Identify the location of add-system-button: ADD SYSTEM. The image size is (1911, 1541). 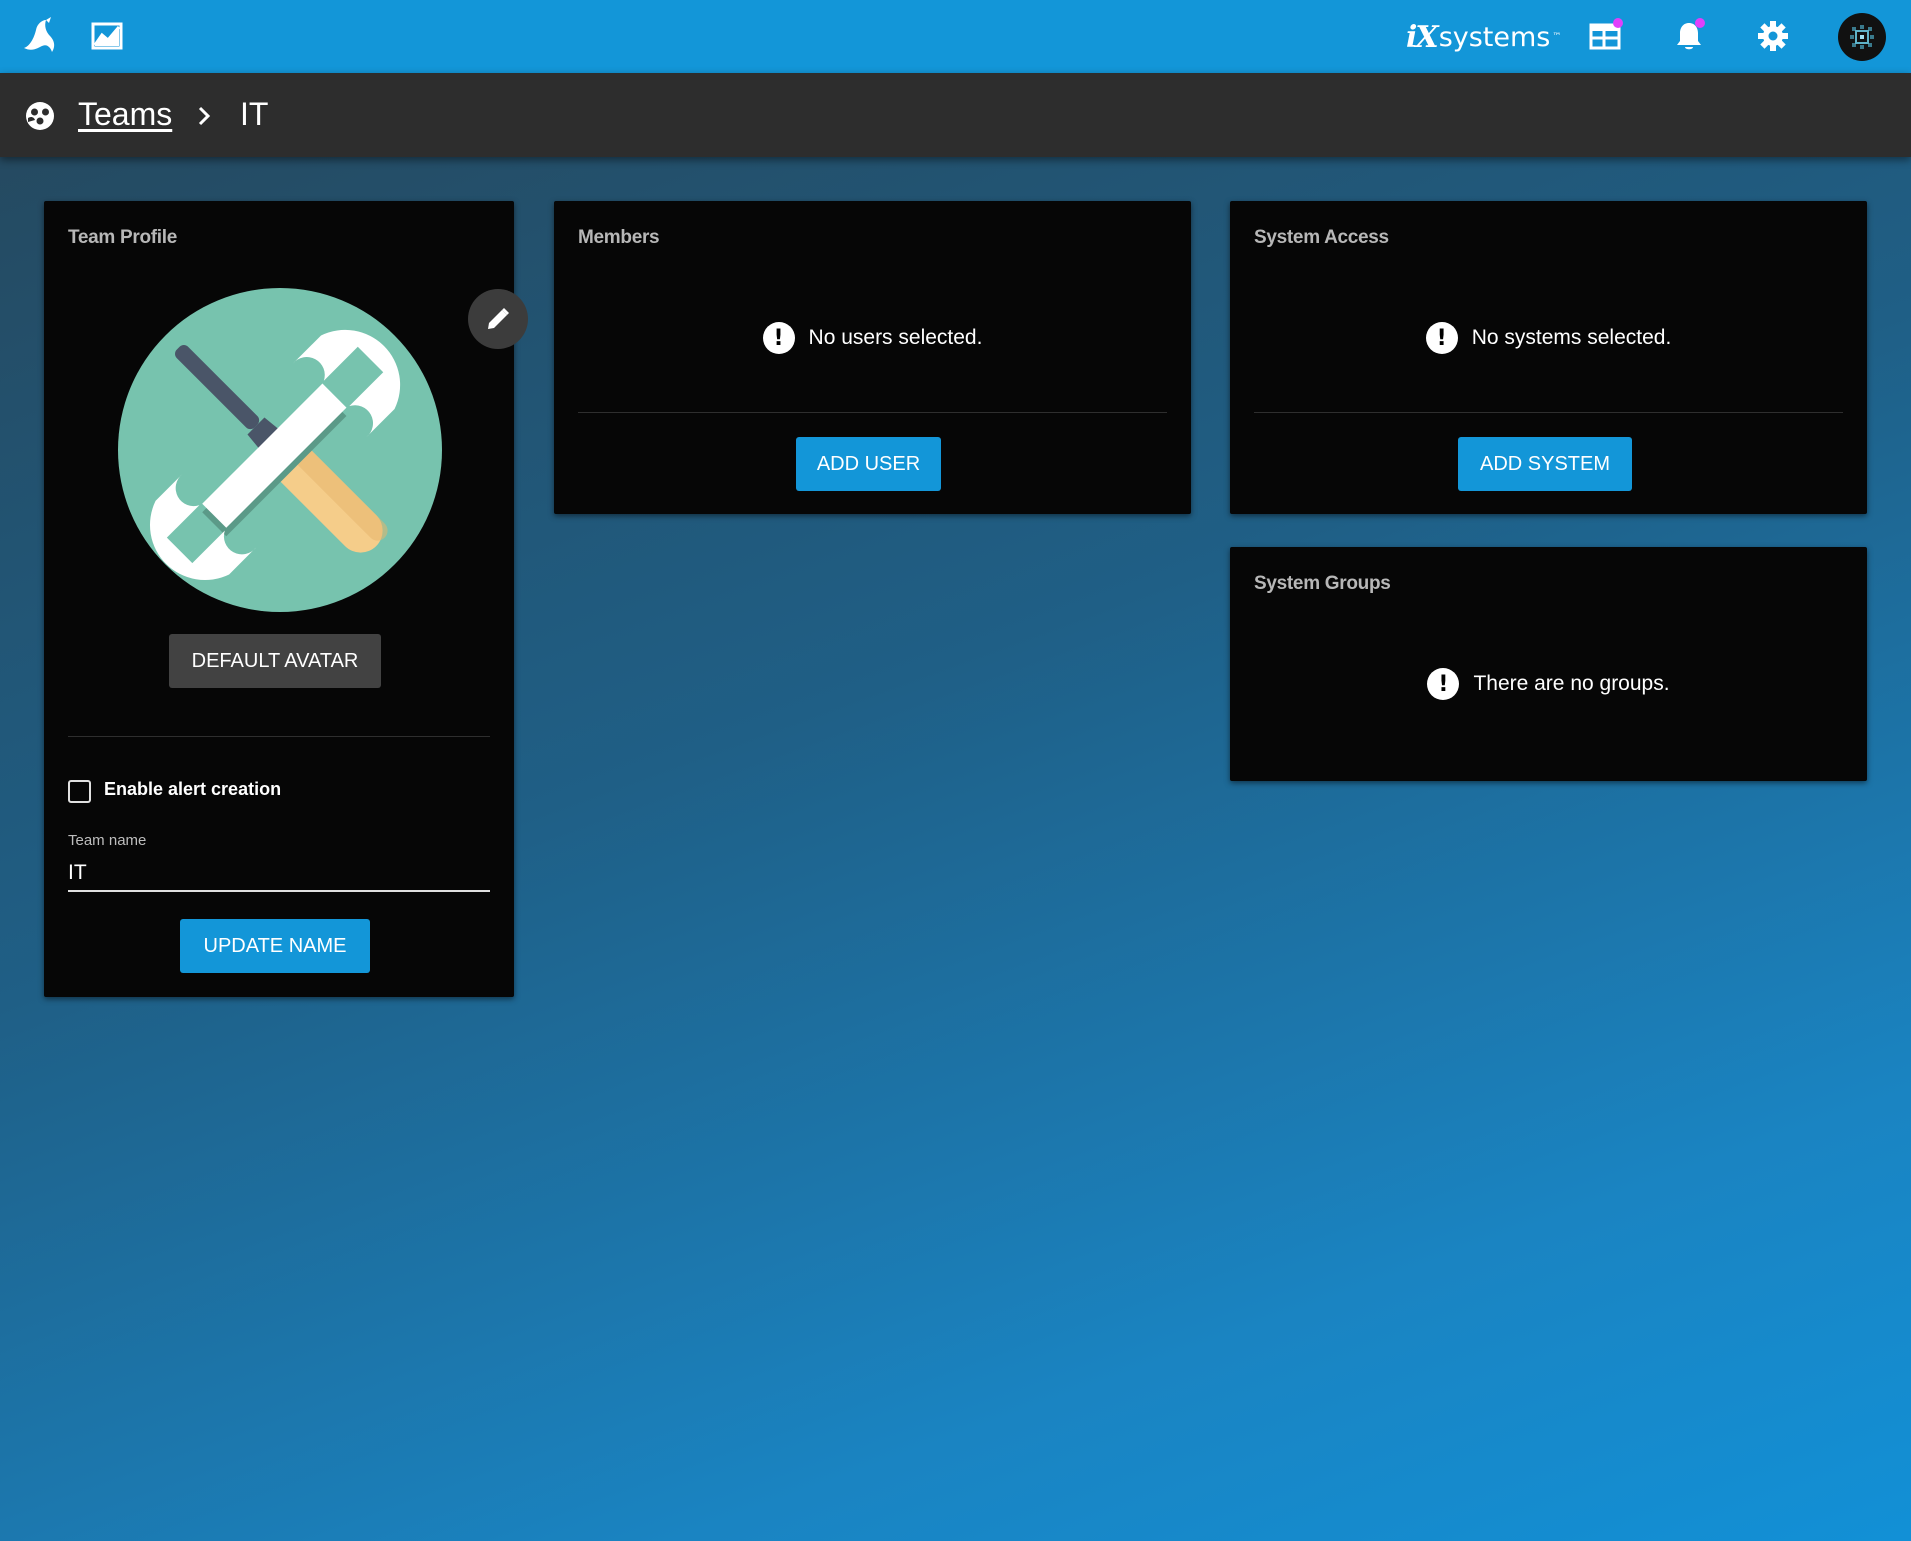
(1545, 464).